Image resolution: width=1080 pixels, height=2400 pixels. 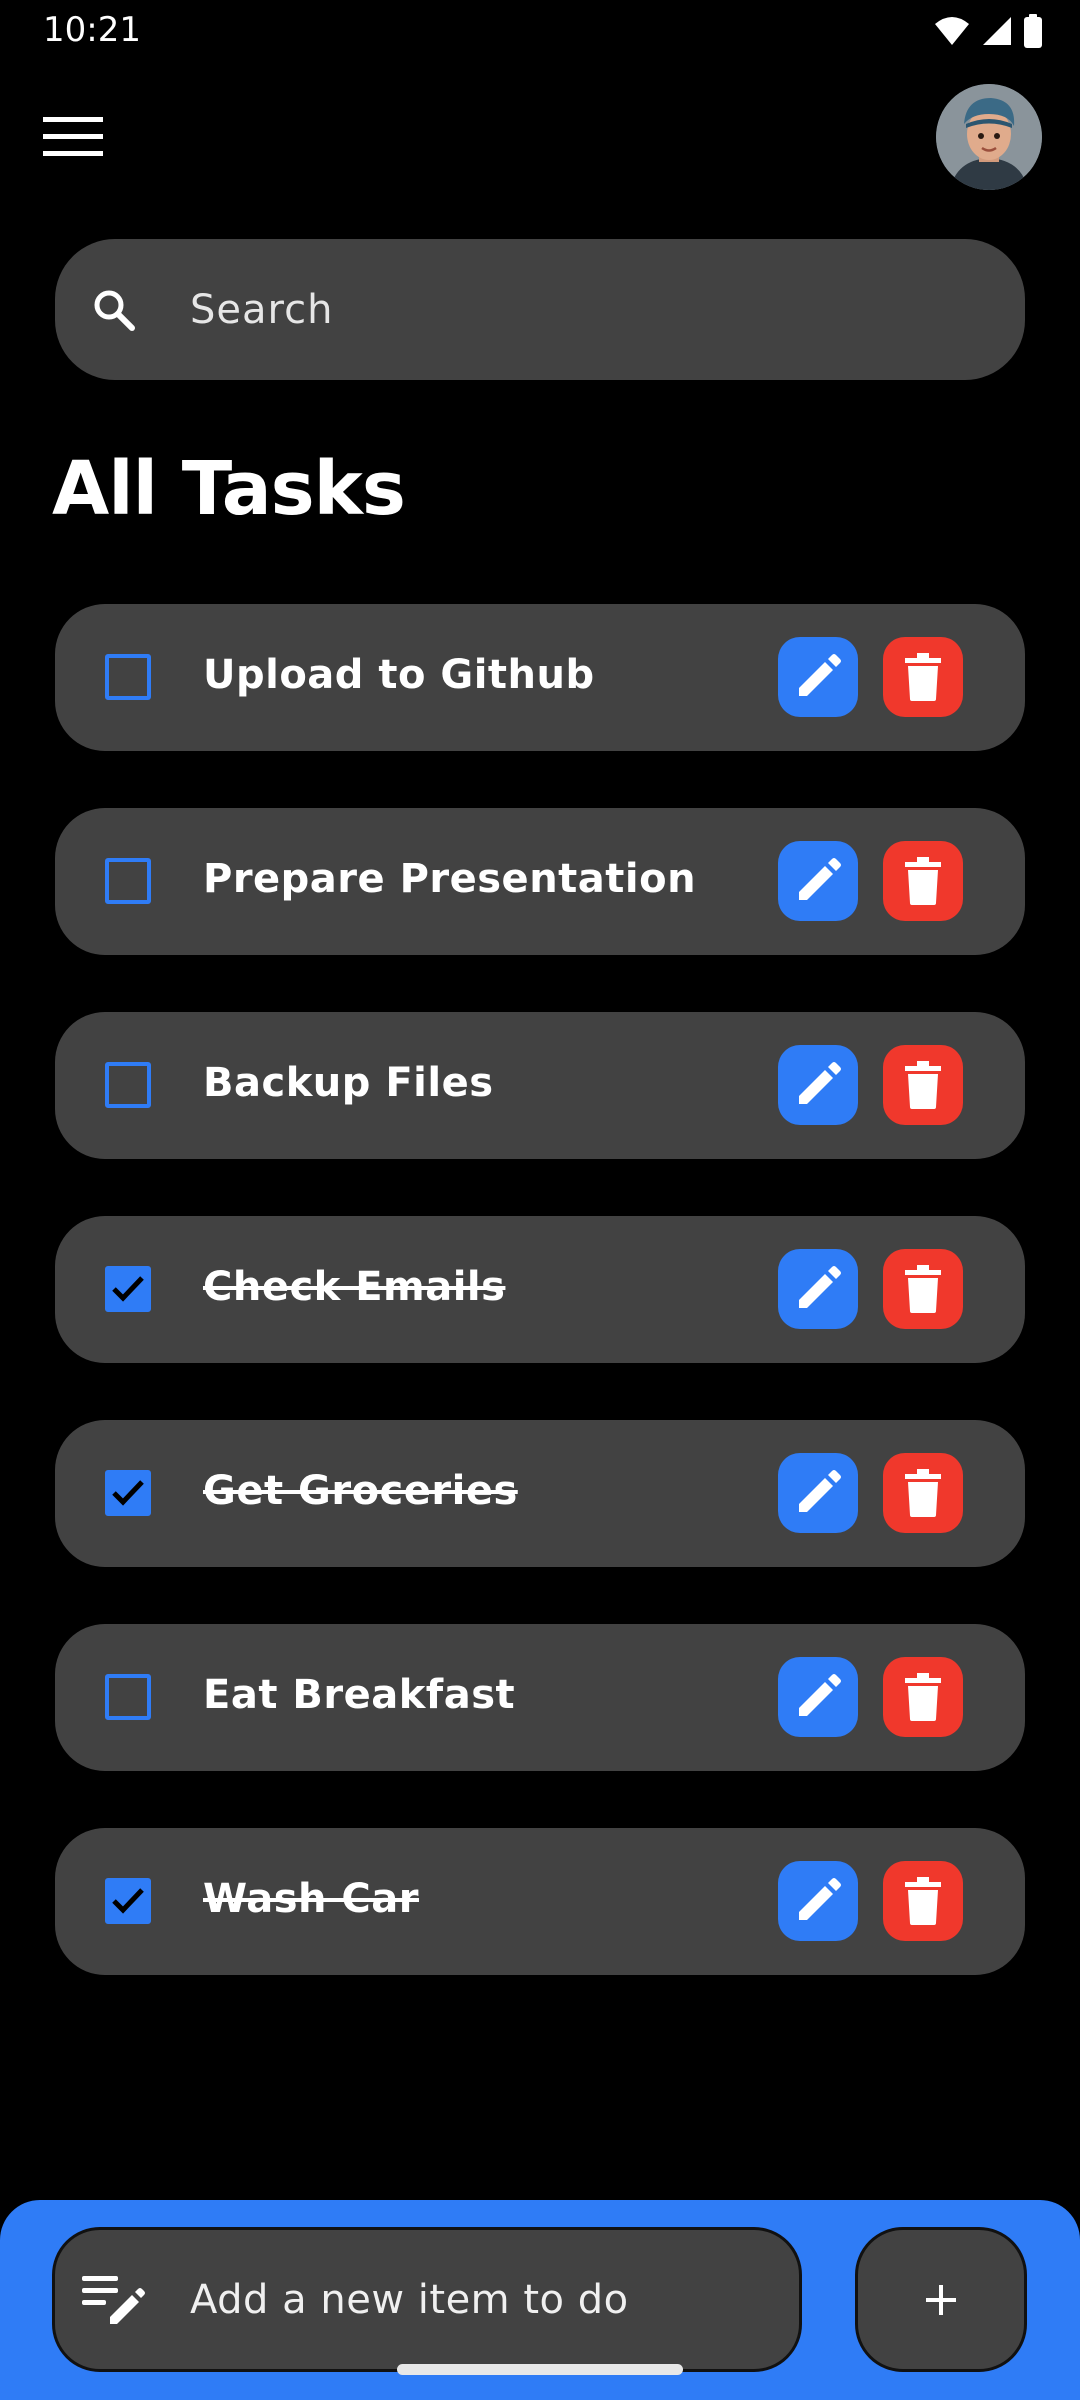 What do you see at coordinates (540, 1901) in the screenshot?
I see `task-item: Wash Car` at bounding box center [540, 1901].